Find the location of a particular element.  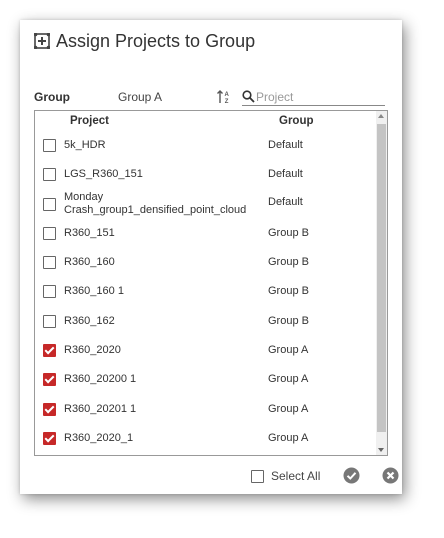

search-icon is located at coordinates (248, 96).